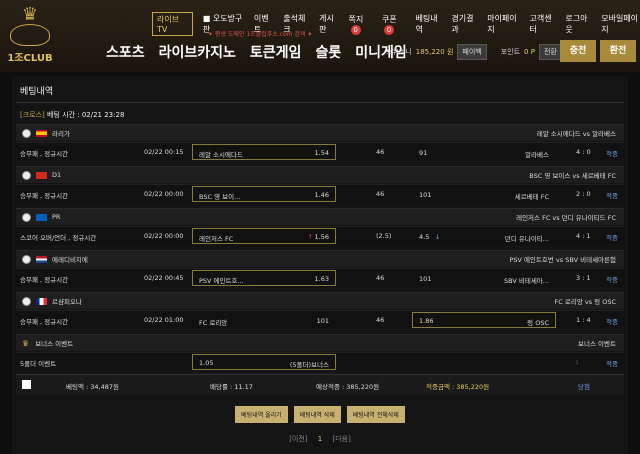 The height and width of the screenshot is (454, 640). Describe the element at coordinates (54, 344) in the screenshot. I see `league-name: 보너스 이벤트` at that location.